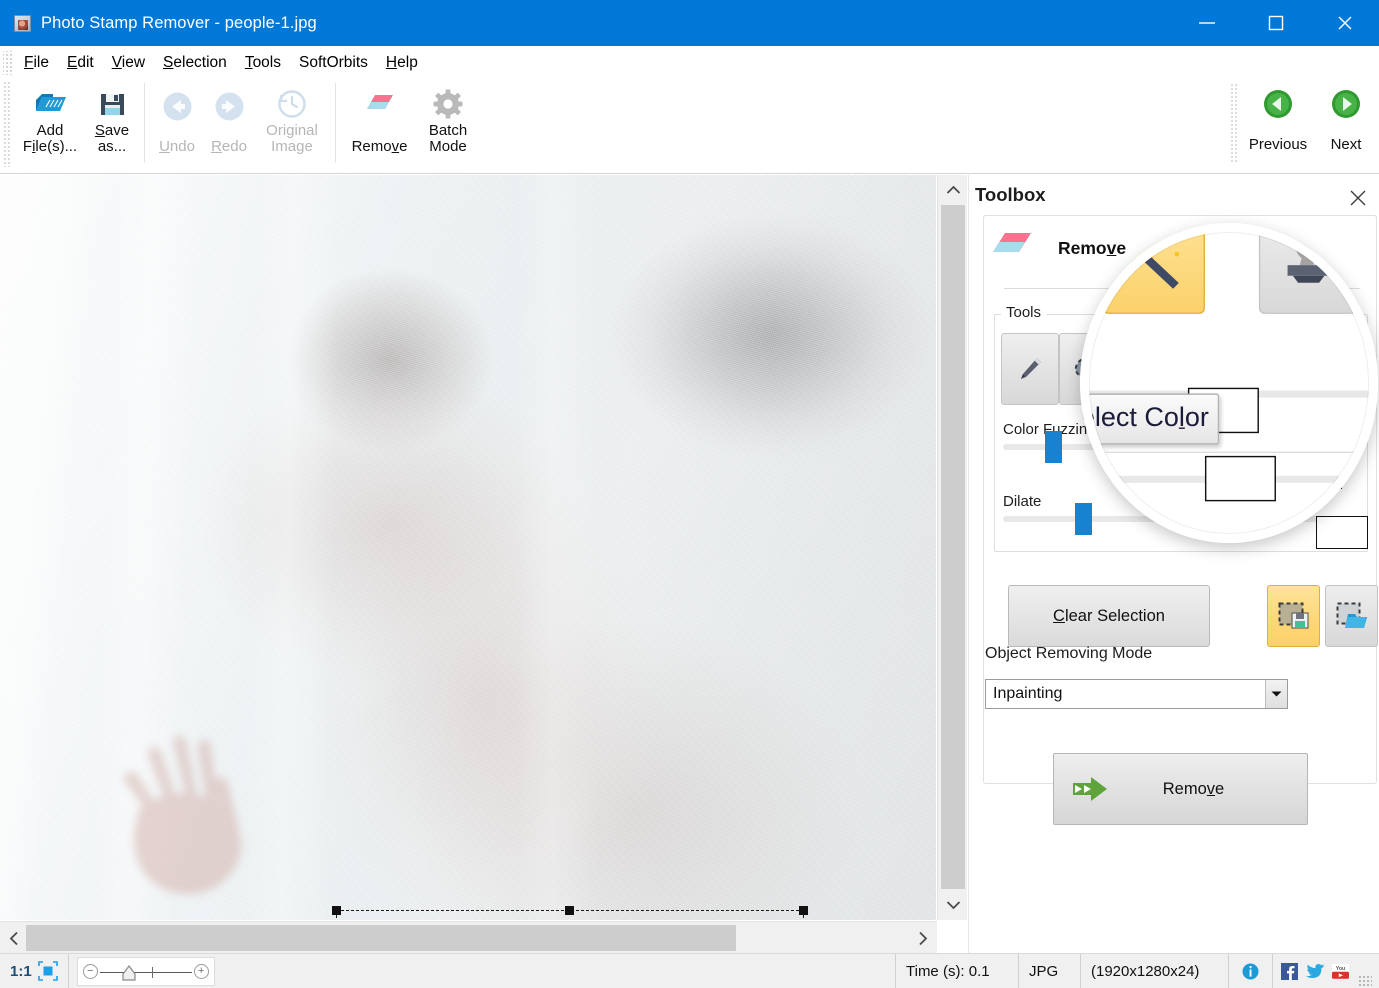 The image size is (1379, 988). What do you see at coordinates (21, 971) in the screenshot?
I see `zoom-ratio-label: 1:1` at bounding box center [21, 971].